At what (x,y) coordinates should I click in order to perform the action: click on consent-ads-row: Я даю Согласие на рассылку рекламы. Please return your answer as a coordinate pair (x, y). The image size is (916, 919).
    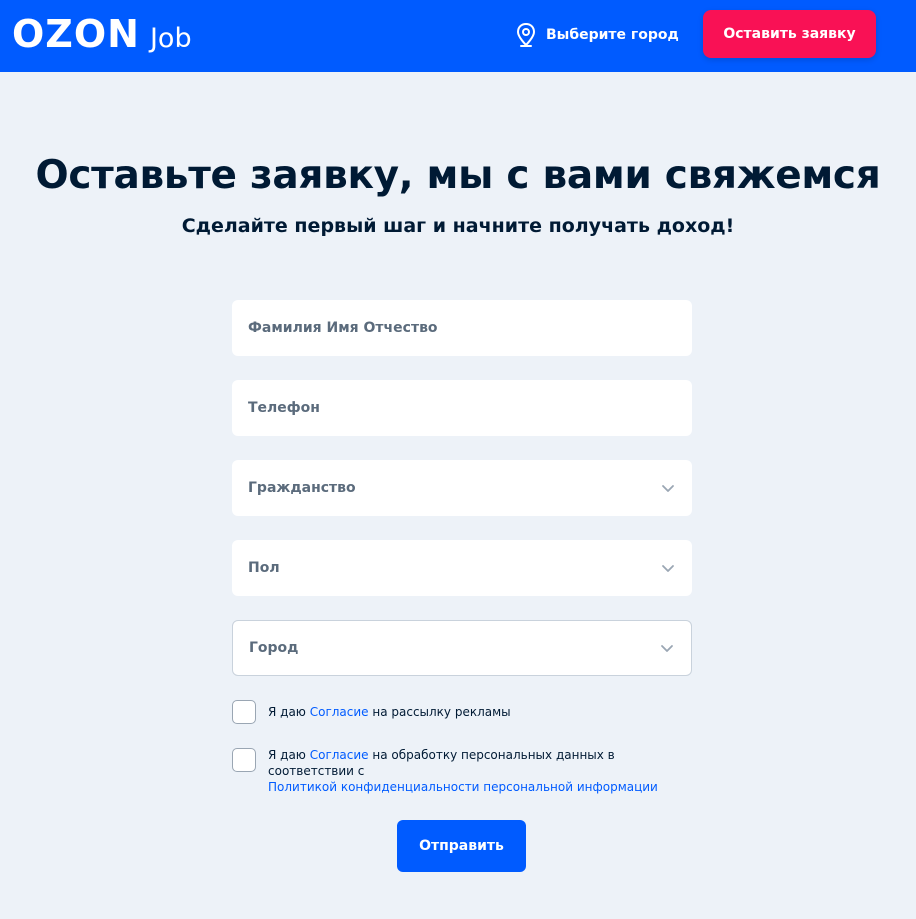
    Looking at the image, I should click on (460, 712).